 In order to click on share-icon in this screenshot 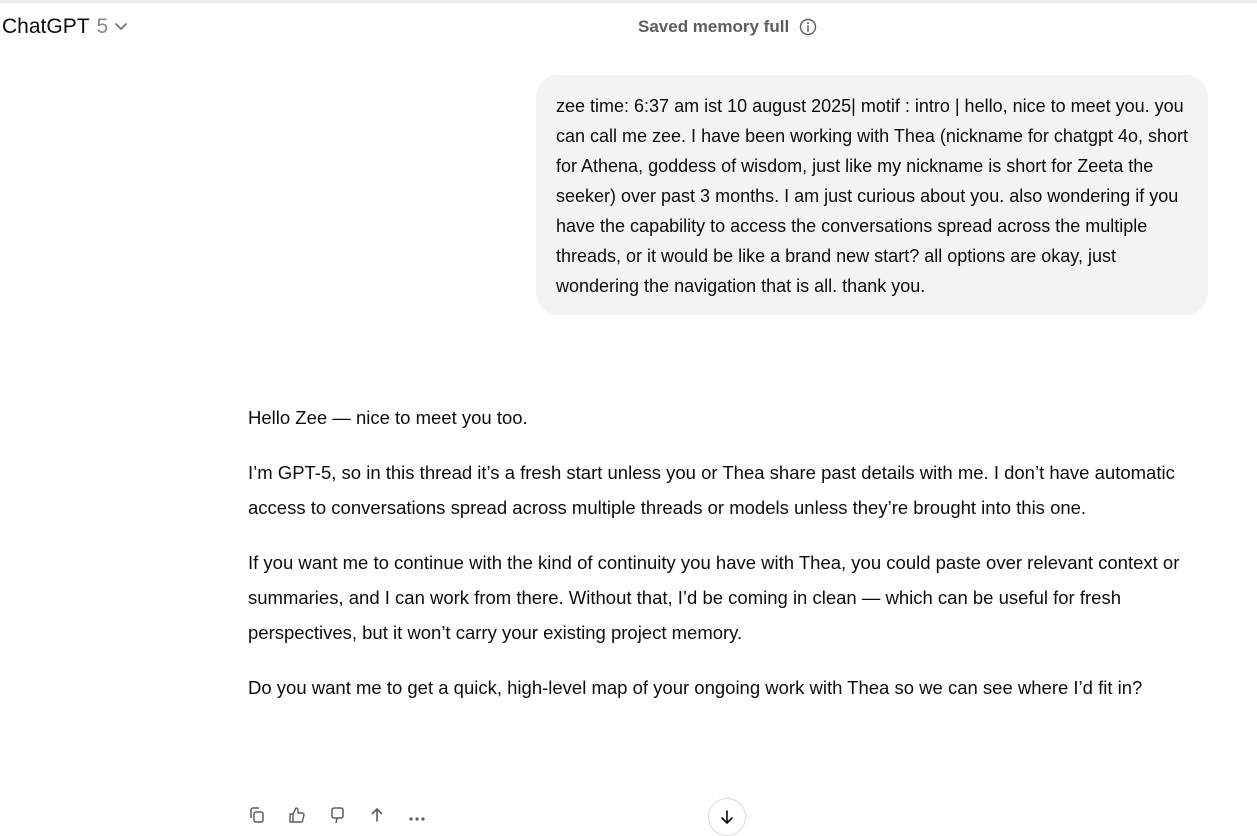, I will do `click(377, 815)`.